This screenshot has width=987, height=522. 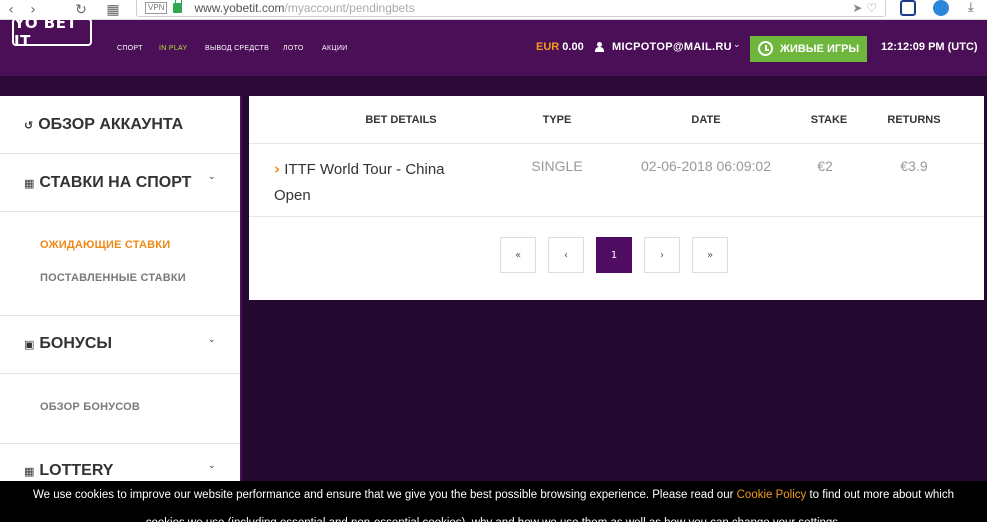 What do you see at coordinates (548, 47) in the screenshot?
I see `balance-currency: EUR` at bounding box center [548, 47].